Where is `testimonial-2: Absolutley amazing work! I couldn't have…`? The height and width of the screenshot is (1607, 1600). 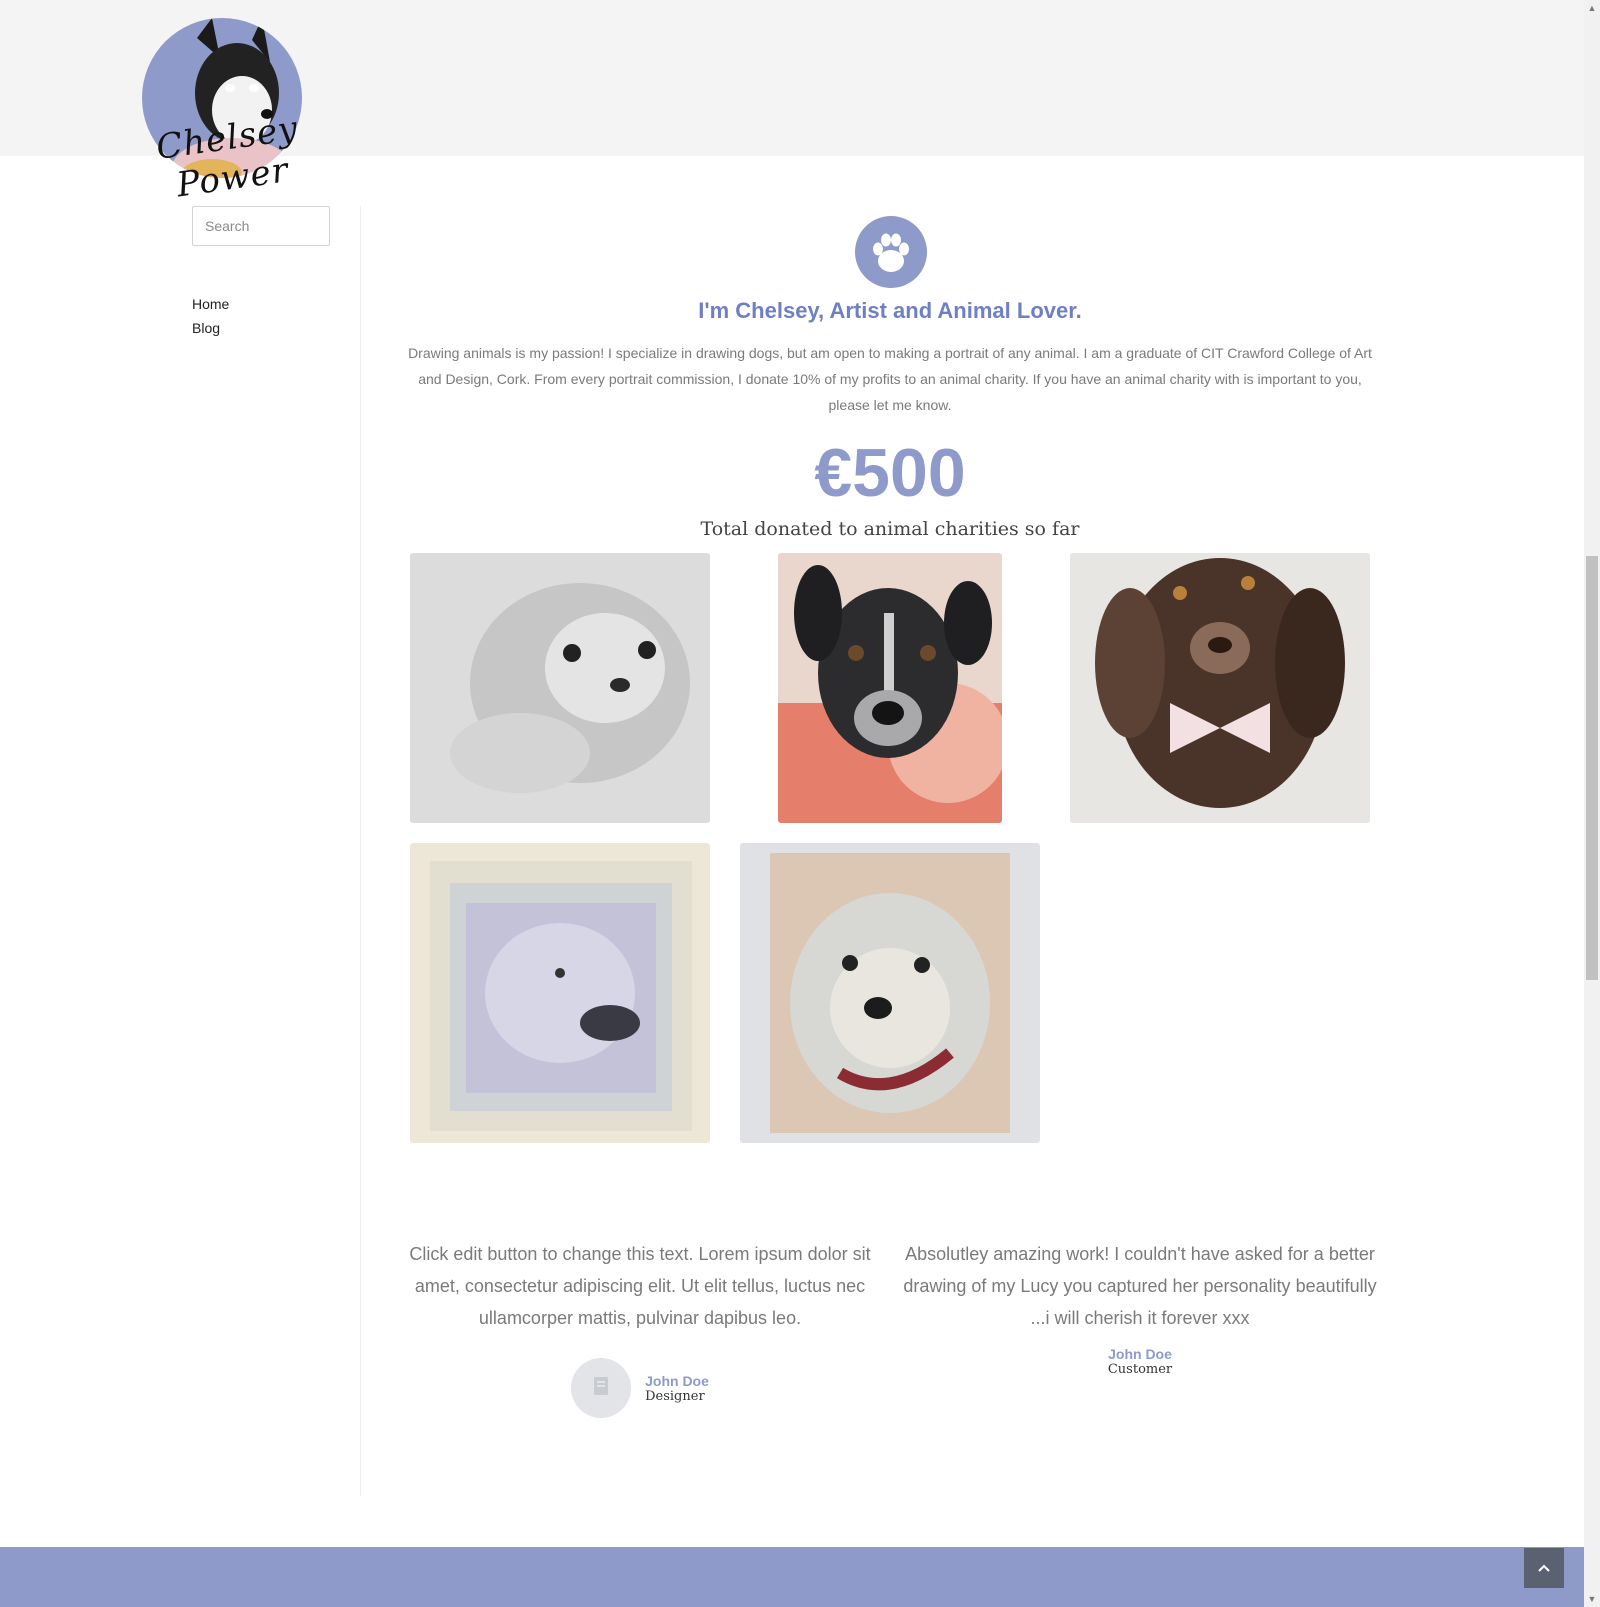 testimonial-2: Absolutley amazing work! I couldn't have… is located at coordinates (1140, 1307).